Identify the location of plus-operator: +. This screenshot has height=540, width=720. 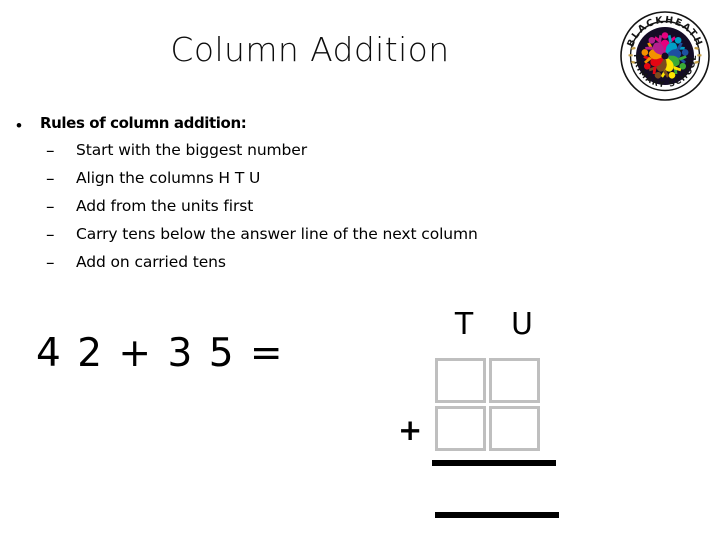
(410, 430).